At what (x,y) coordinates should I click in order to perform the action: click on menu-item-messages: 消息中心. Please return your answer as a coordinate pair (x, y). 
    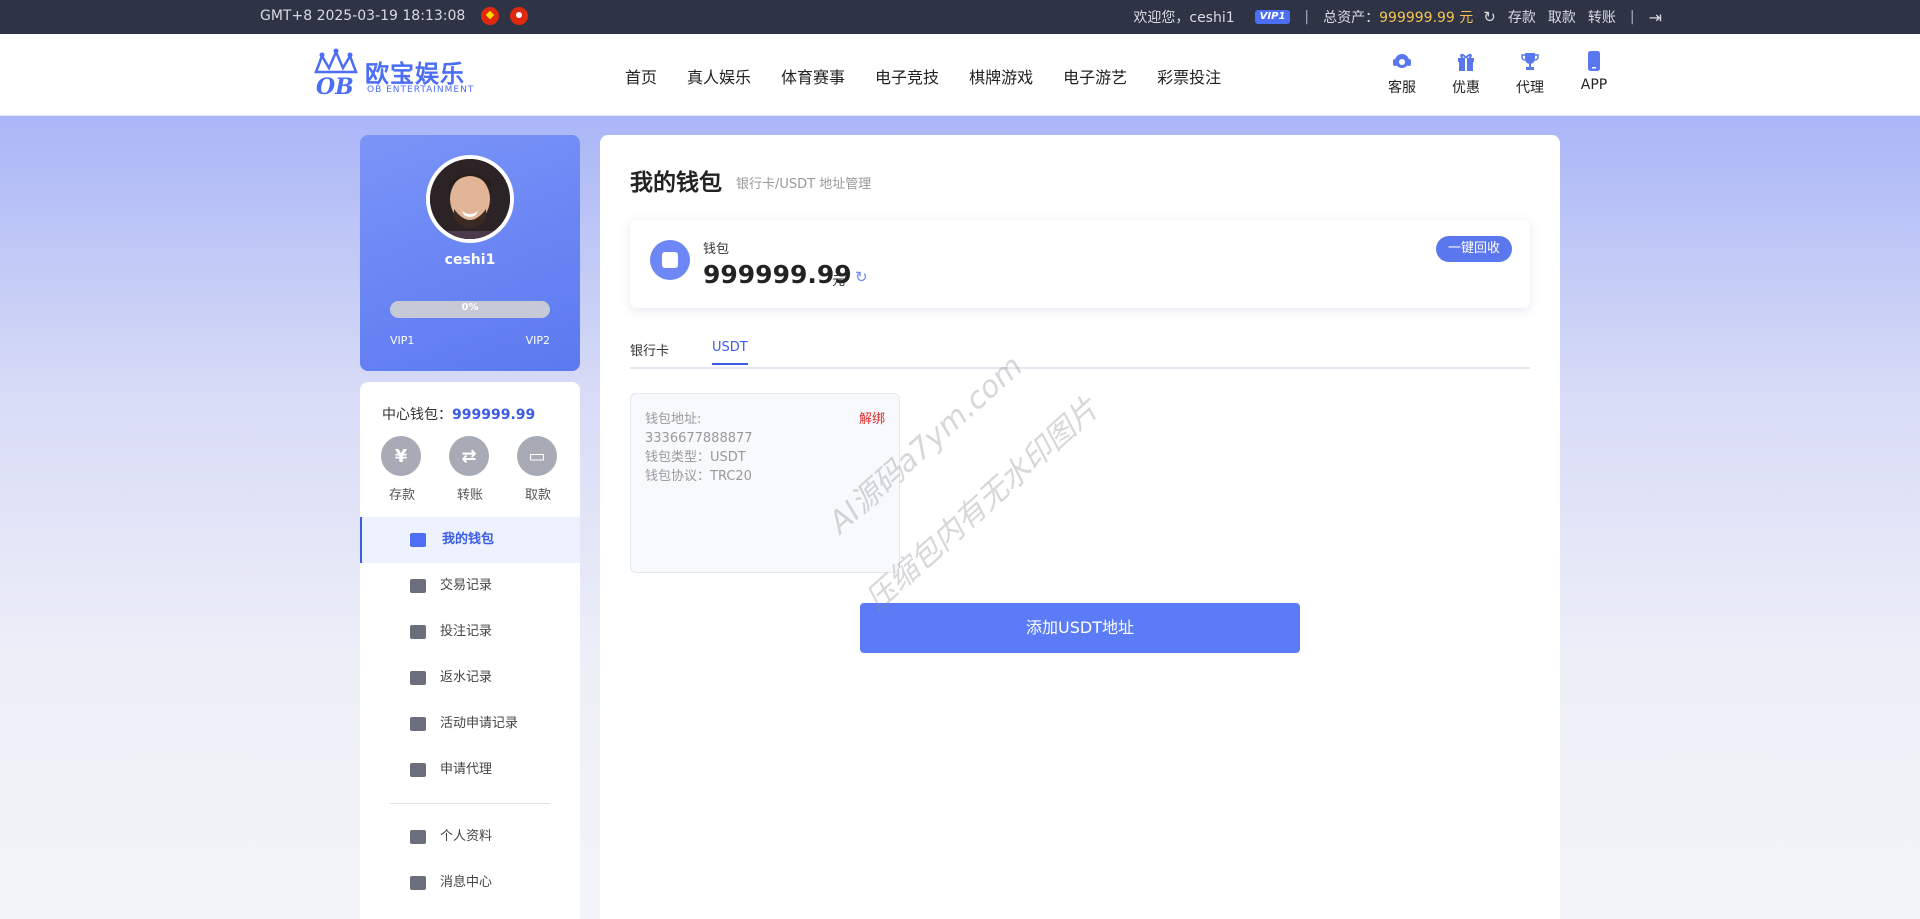
    Looking at the image, I should click on (470, 883).